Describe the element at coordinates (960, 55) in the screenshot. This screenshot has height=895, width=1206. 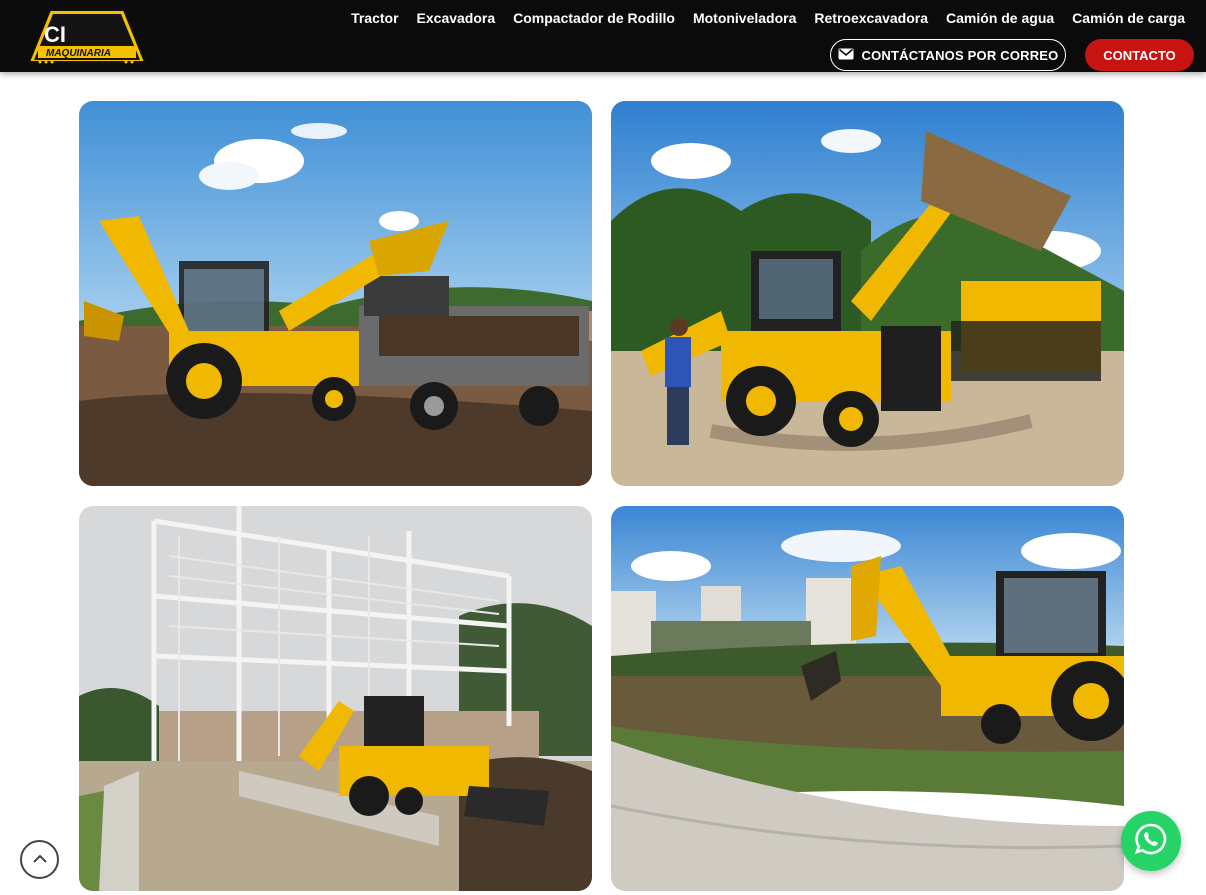
I see `contact-by-email-label: CONTÁCTANOS POR CORREO` at that location.